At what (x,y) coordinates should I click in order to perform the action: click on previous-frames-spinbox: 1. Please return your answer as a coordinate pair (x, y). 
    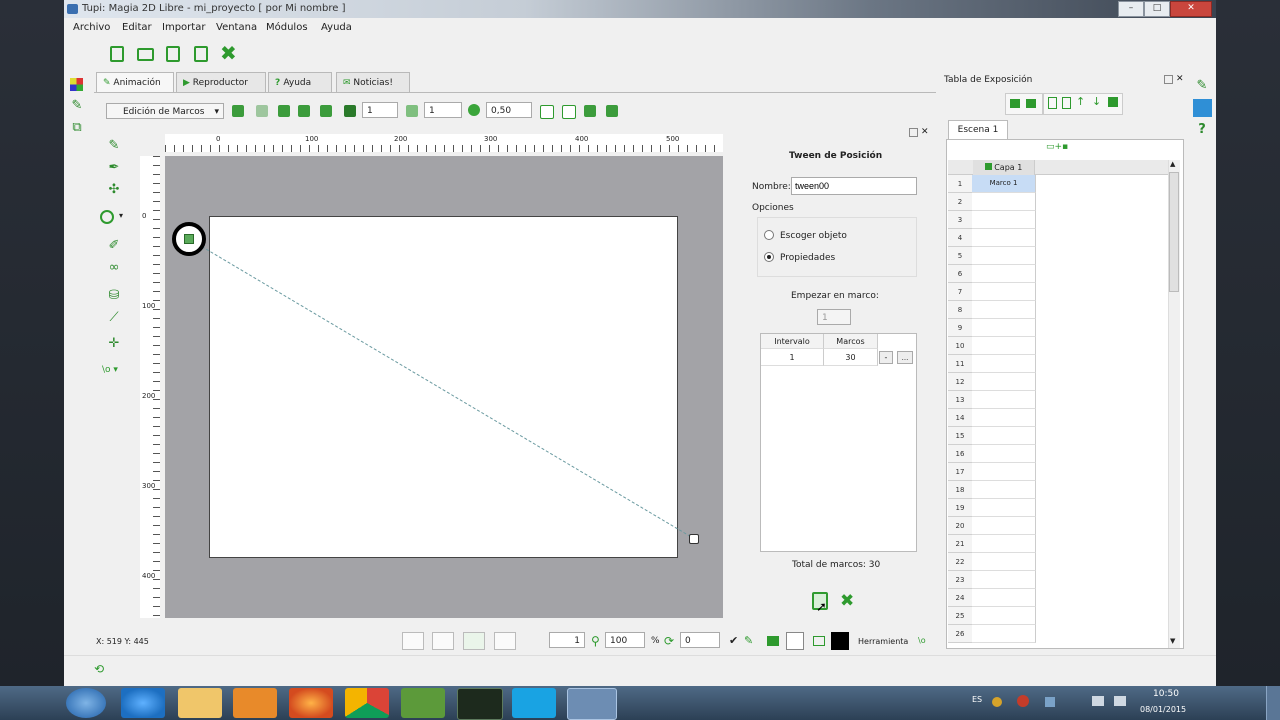
    Looking at the image, I should click on (380, 110).